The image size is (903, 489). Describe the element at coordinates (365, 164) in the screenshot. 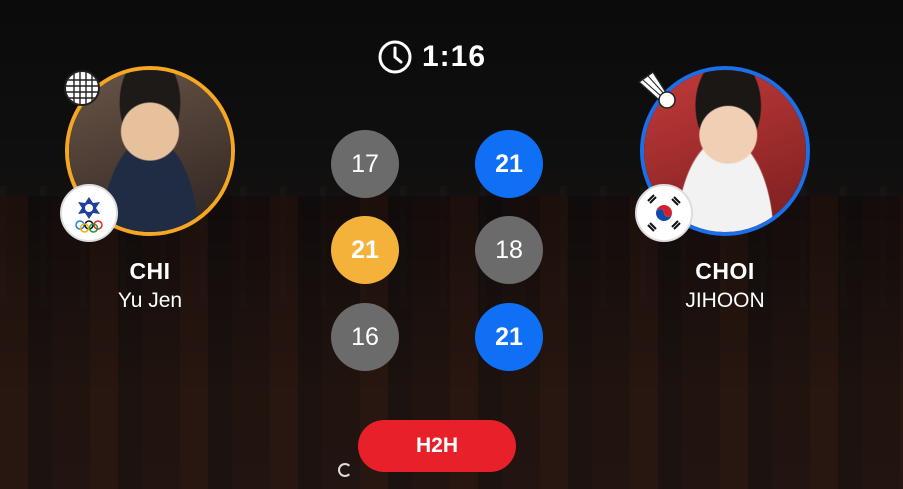

I see `game-1-left-score: 17` at that location.